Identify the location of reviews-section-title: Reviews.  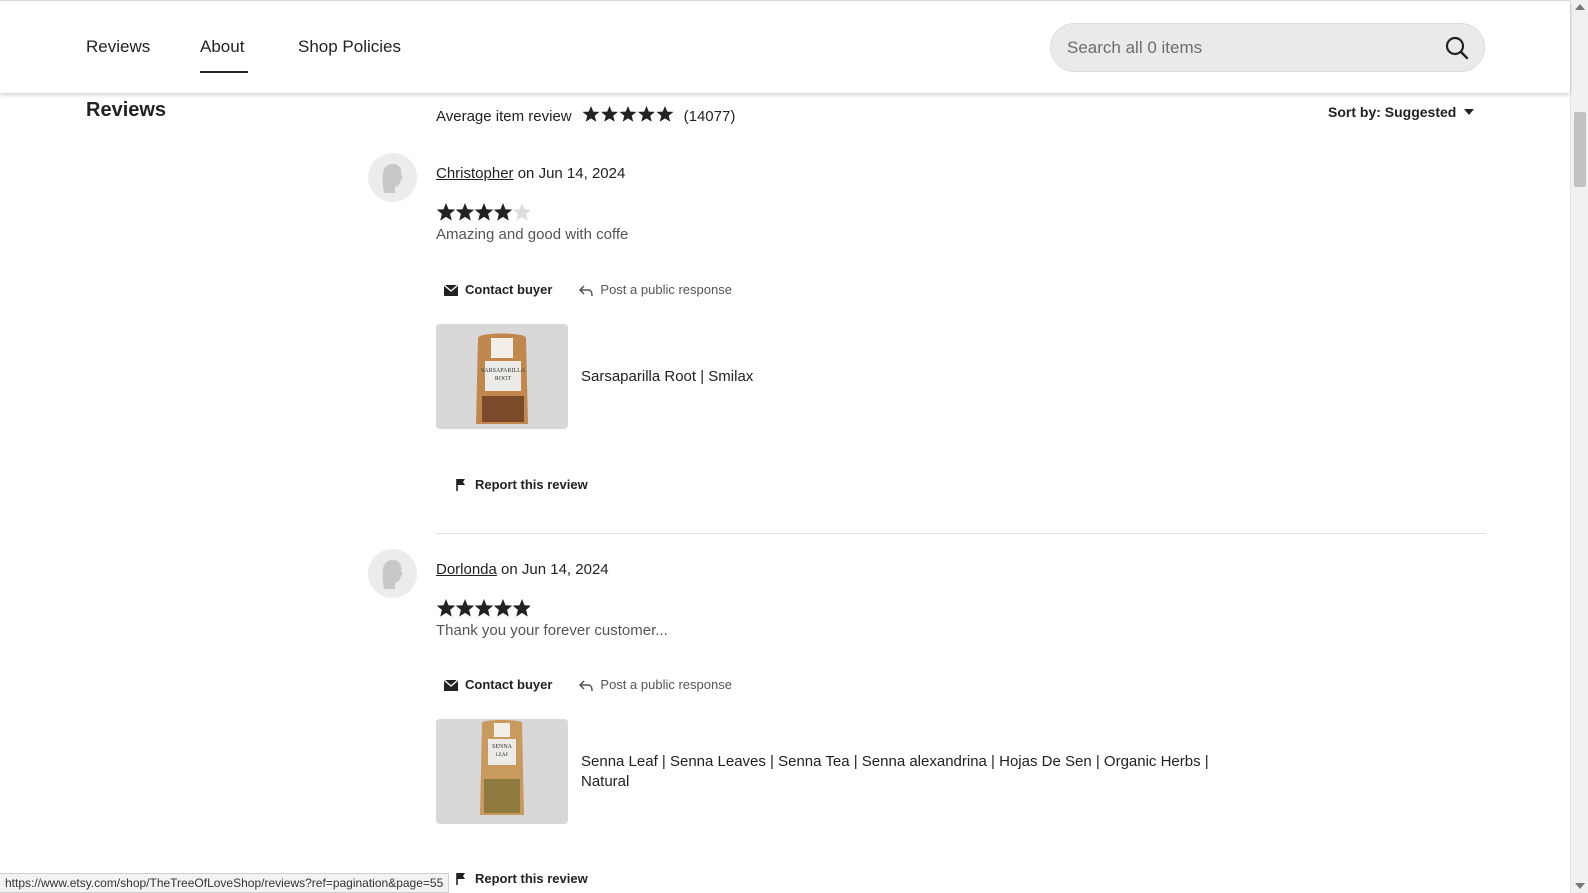
(126, 110).